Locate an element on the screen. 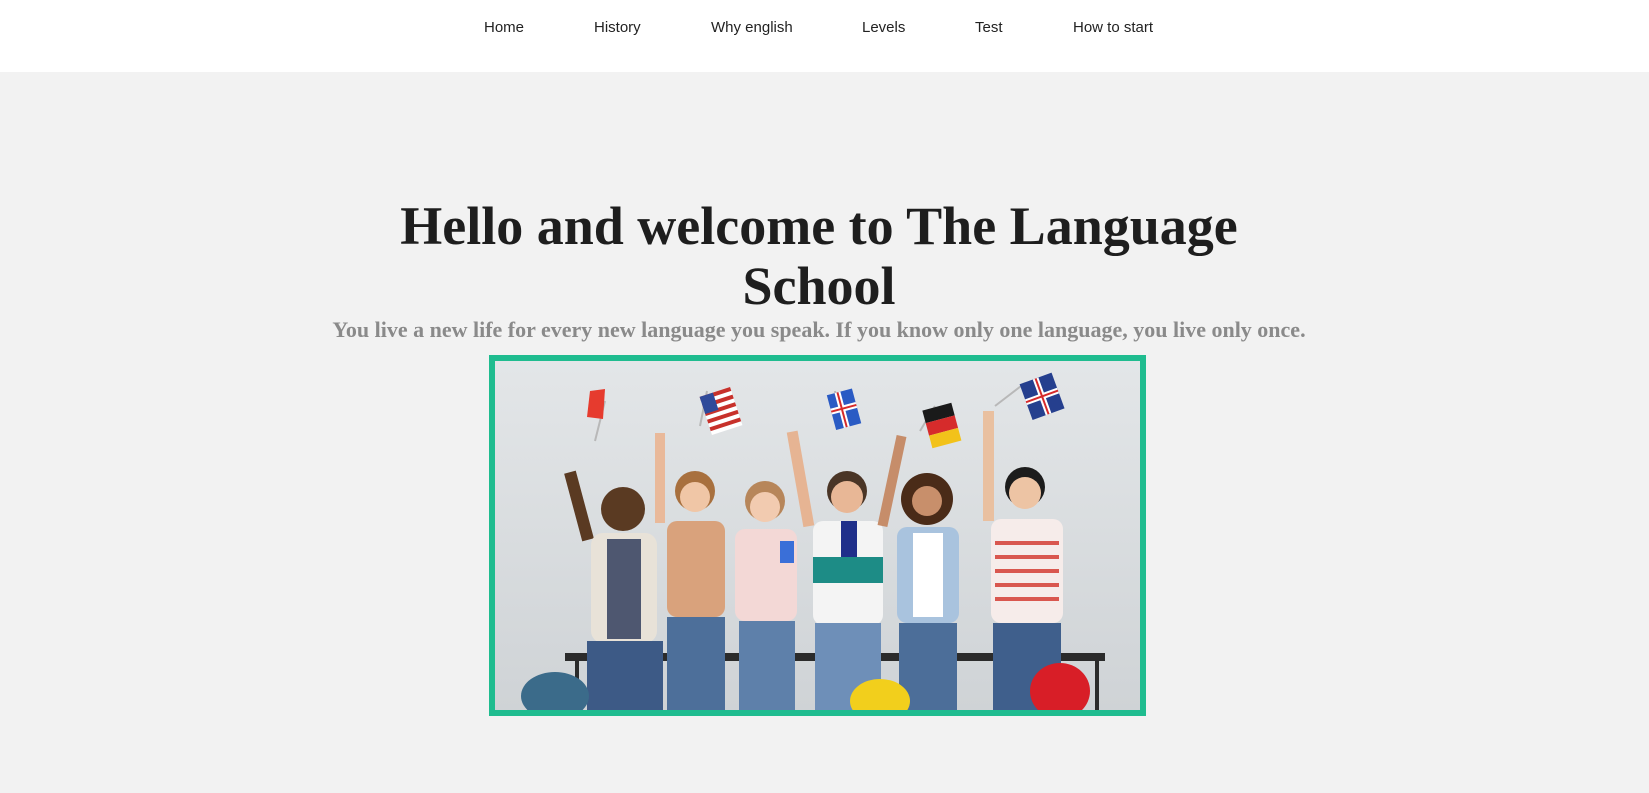 The image size is (1649, 793). nav-link-home: Home is located at coordinates (504, 27).